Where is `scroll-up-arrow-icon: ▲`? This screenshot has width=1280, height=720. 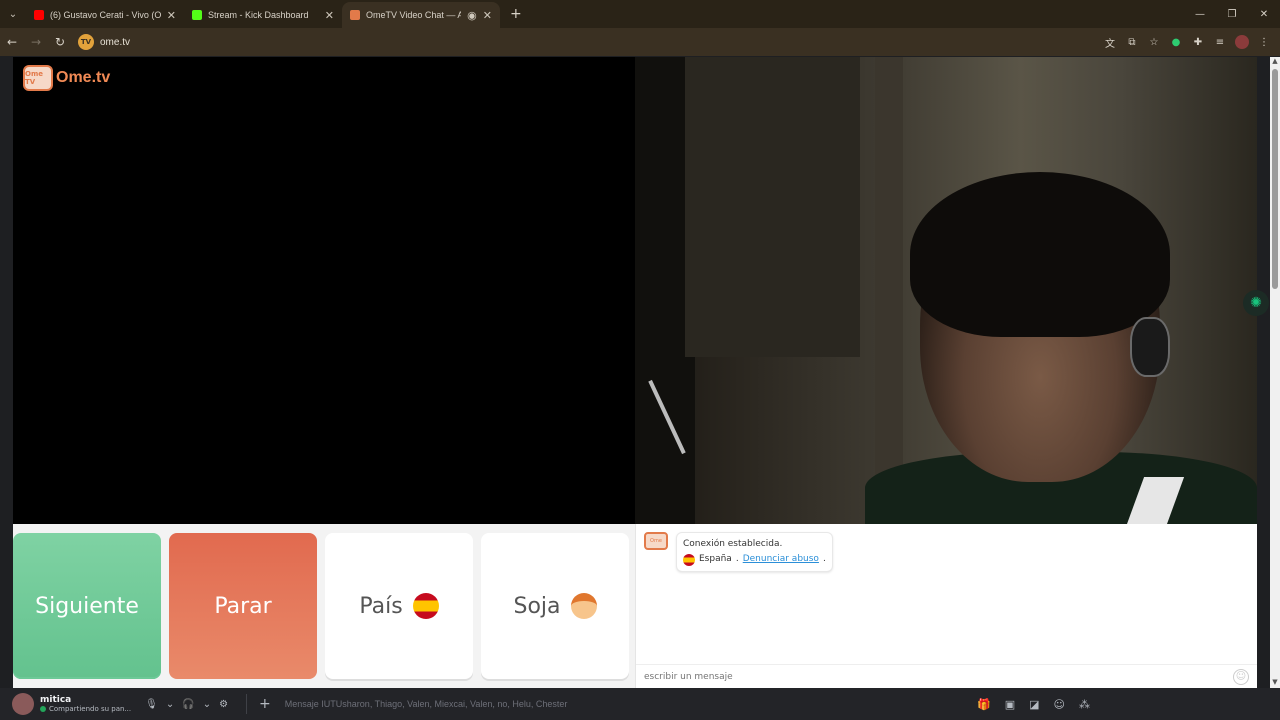
scroll-up-arrow-icon: ▲ is located at coordinates (1275, 62).